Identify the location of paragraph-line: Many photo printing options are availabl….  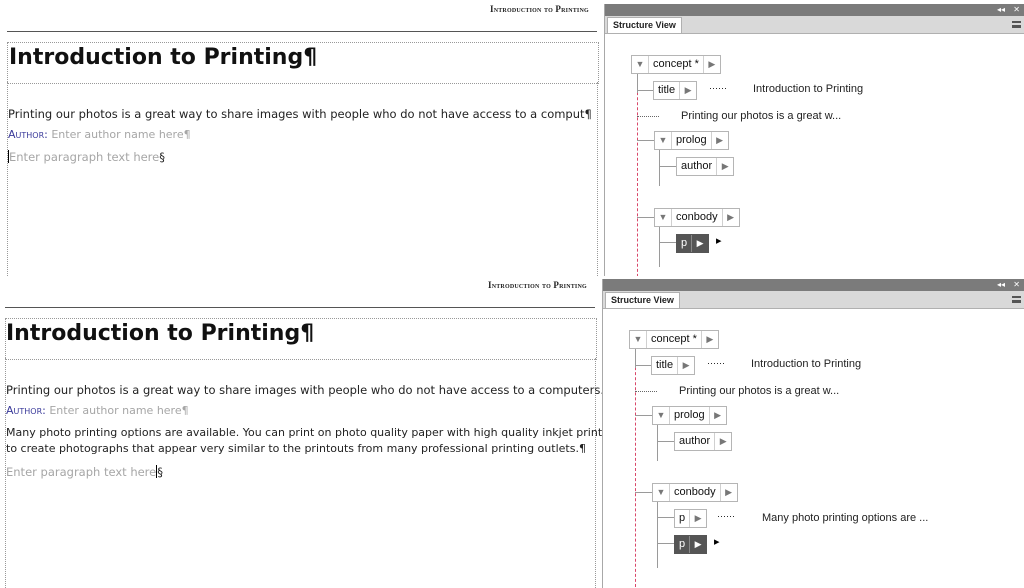
(313, 432).